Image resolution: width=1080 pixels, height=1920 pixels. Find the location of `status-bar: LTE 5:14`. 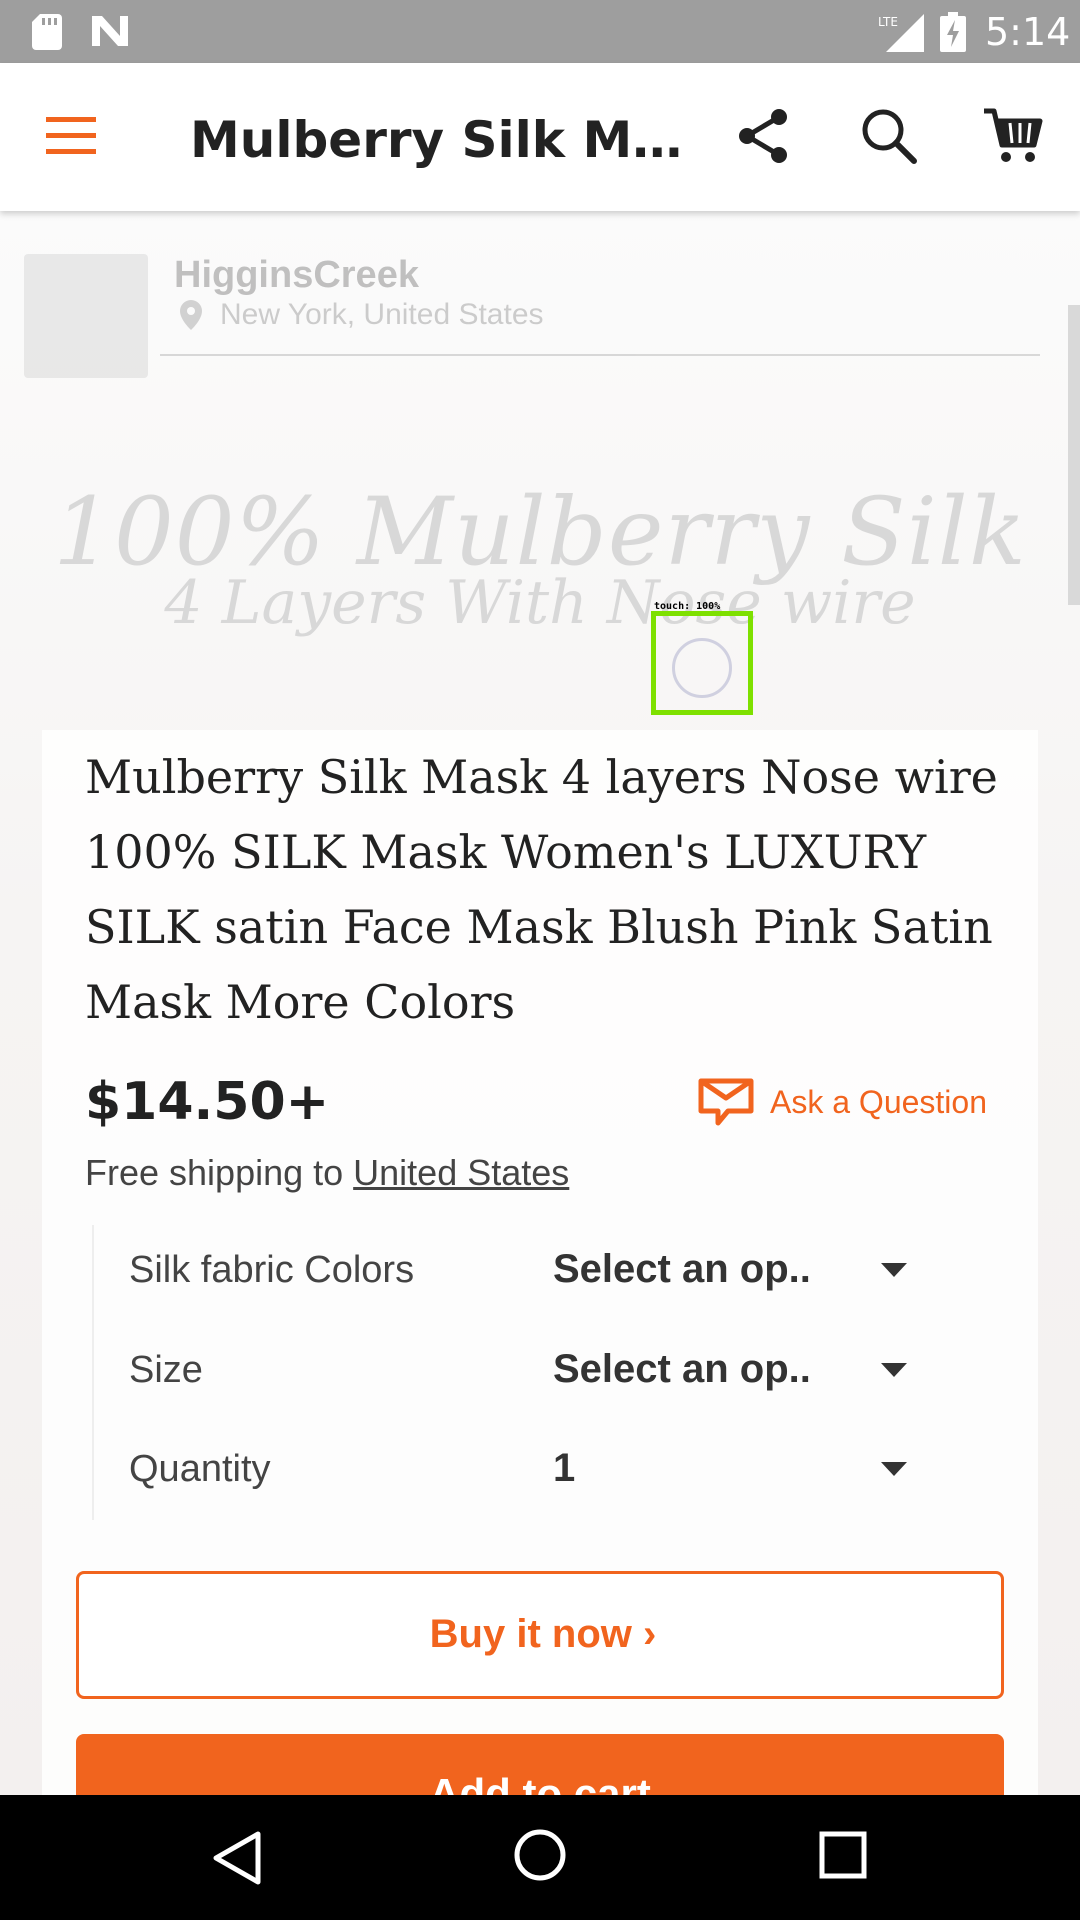

status-bar: LTE 5:14 is located at coordinates (540, 31).